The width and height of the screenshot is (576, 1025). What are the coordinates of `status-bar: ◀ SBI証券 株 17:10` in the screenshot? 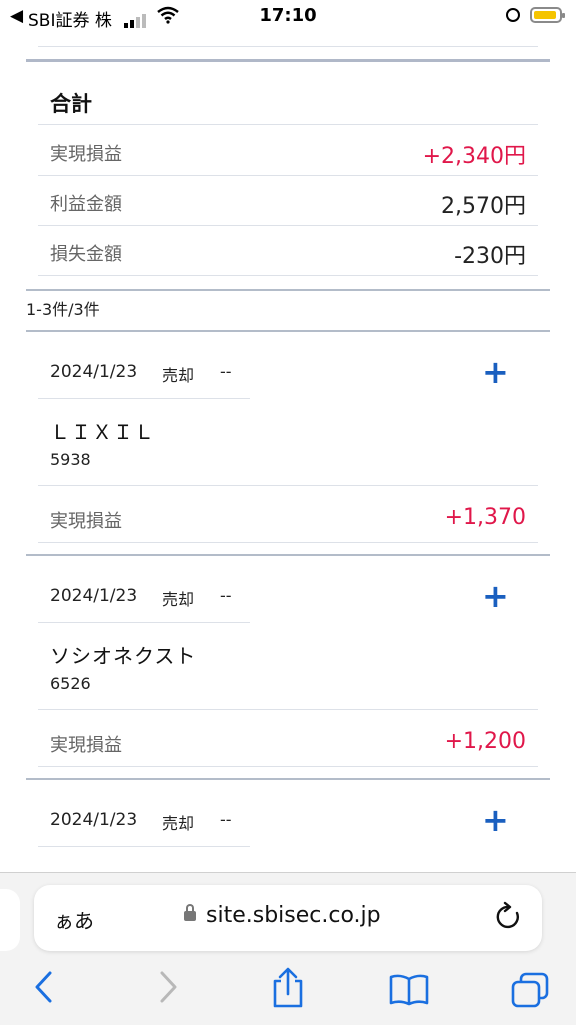 It's located at (288, 17).